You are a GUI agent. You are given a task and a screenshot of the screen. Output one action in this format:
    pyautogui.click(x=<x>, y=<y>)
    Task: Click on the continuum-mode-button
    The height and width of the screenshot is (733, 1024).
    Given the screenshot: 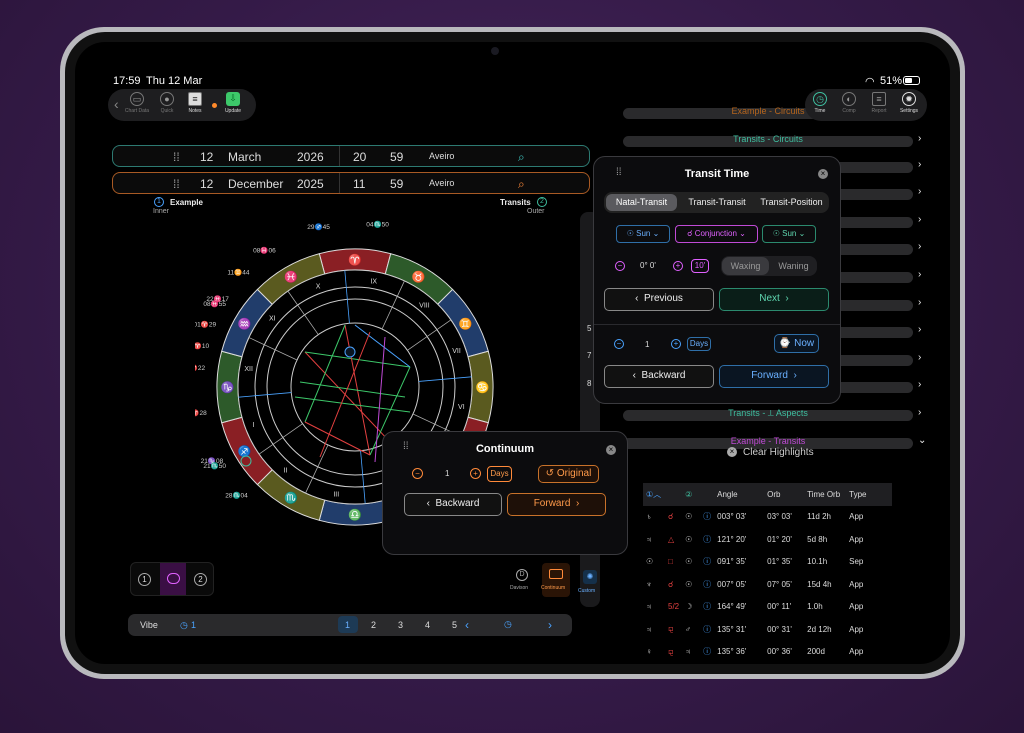 What is the action you would take?
    pyautogui.click(x=556, y=580)
    